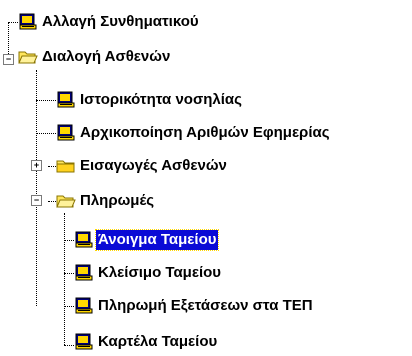 This screenshot has height=356, width=412. I want to click on tree-item-pliromi-exetaseon-tep: Πληρωμή Εξετάσεων στα ΤΕΠ, so click(194, 306).